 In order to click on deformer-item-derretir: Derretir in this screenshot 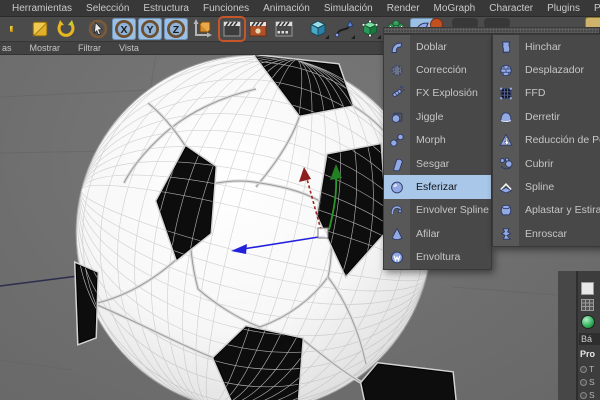, I will do `click(546, 116)`.